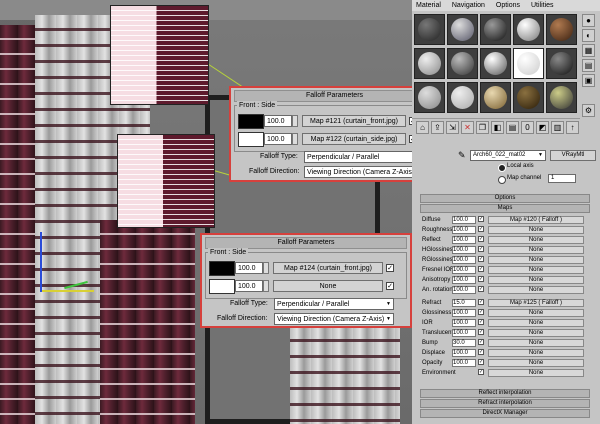 The width and height of the screenshot is (600, 424). Describe the element at coordinates (542, 5) in the screenshot. I see `menu-utilities: Utilities` at that location.